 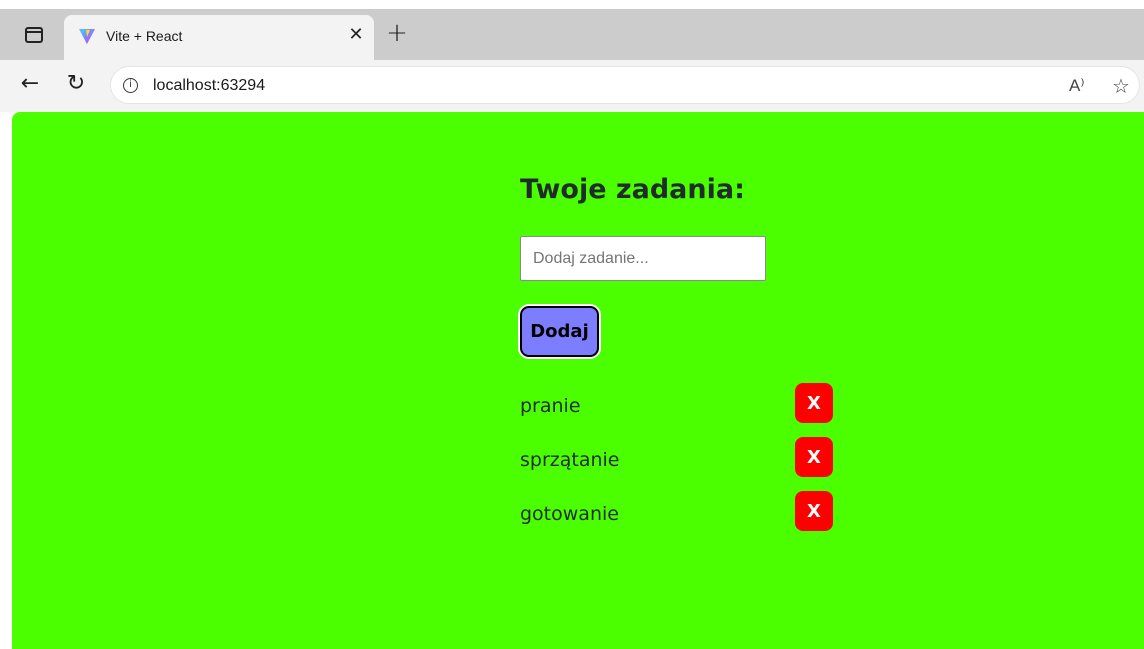 I want to click on browser-tab-bar: Vite + React ✕ +, so click(x=572, y=30).